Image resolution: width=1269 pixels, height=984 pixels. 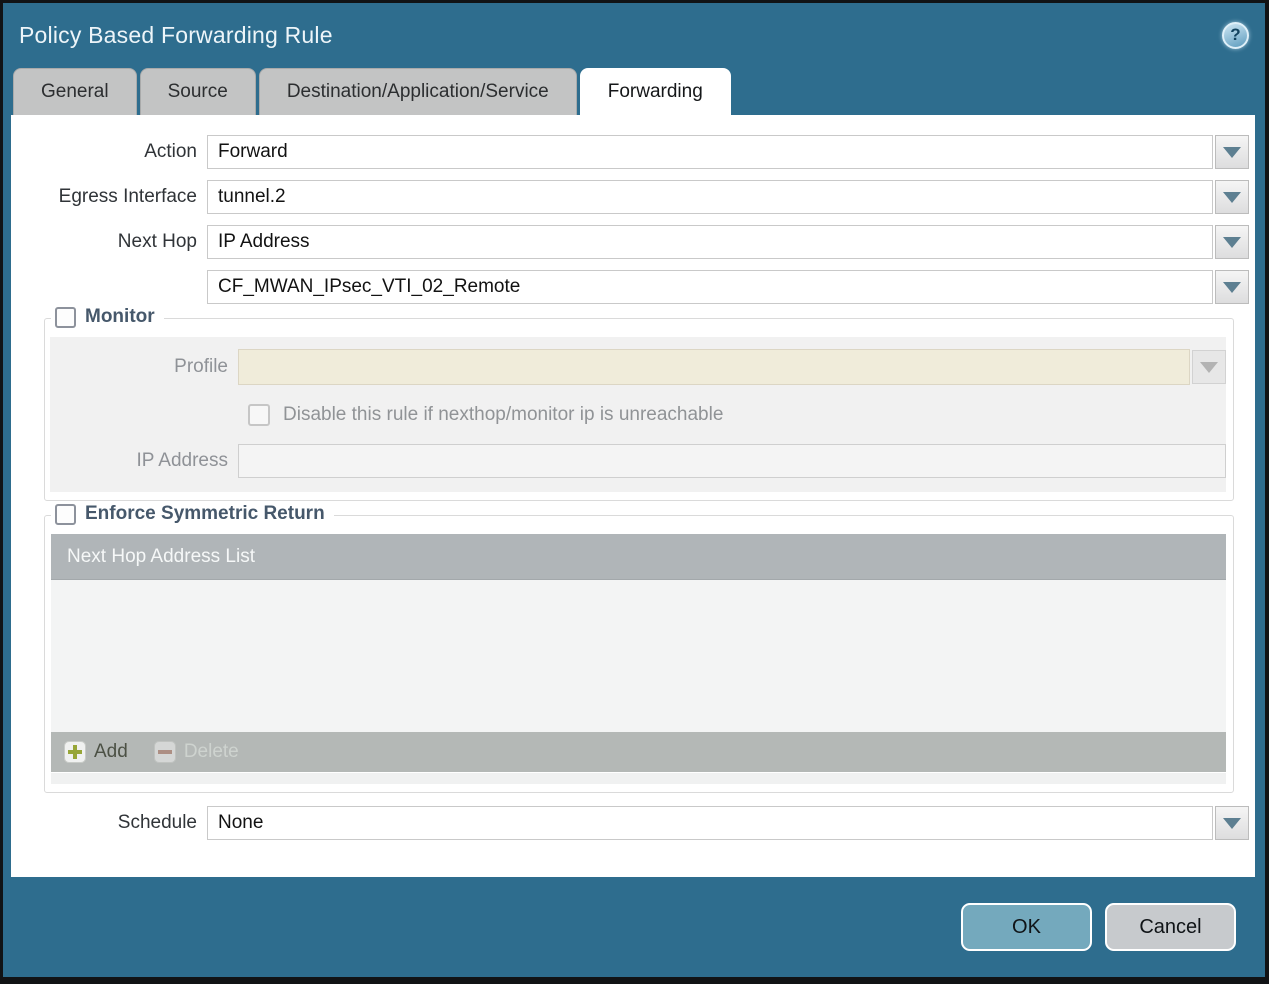 I want to click on action-row: Action Forward, so click(x=633, y=152).